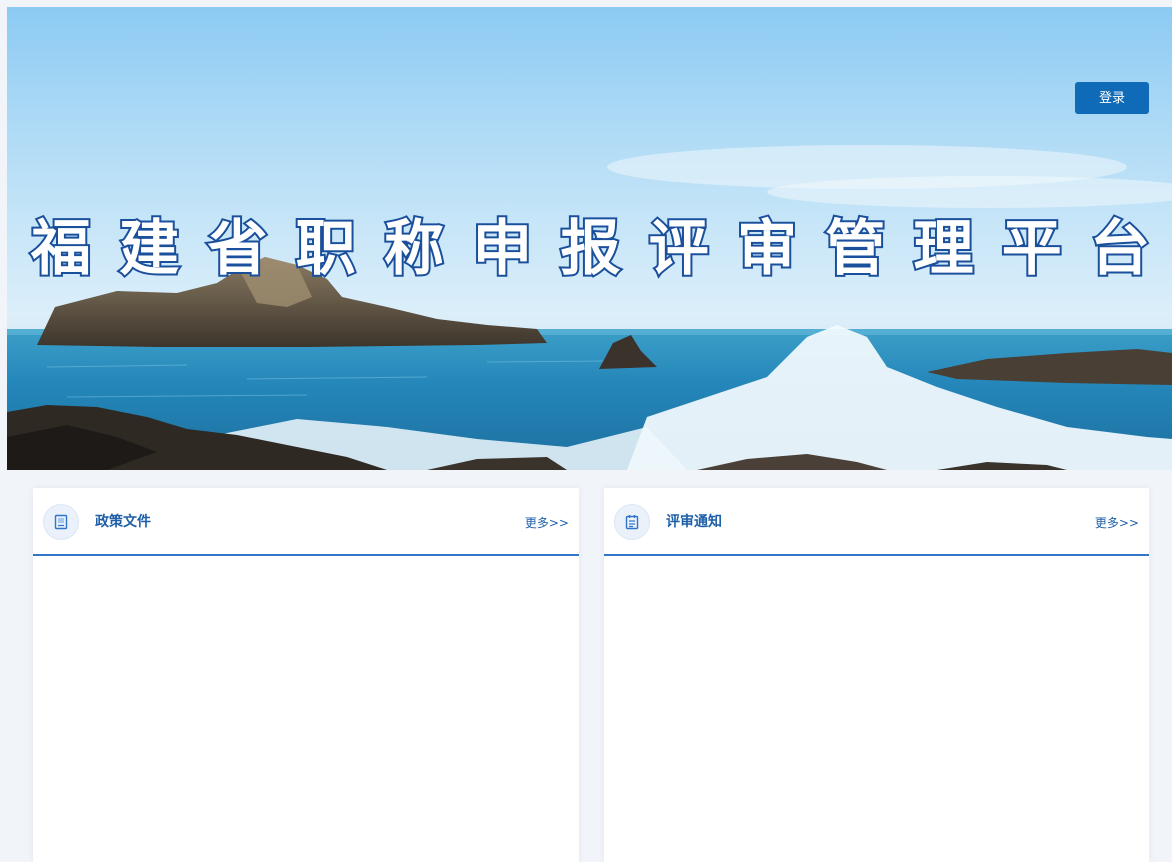 The image size is (1172, 862). Describe the element at coordinates (855, 249) in the screenshot. I see `title-char: 管` at that location.